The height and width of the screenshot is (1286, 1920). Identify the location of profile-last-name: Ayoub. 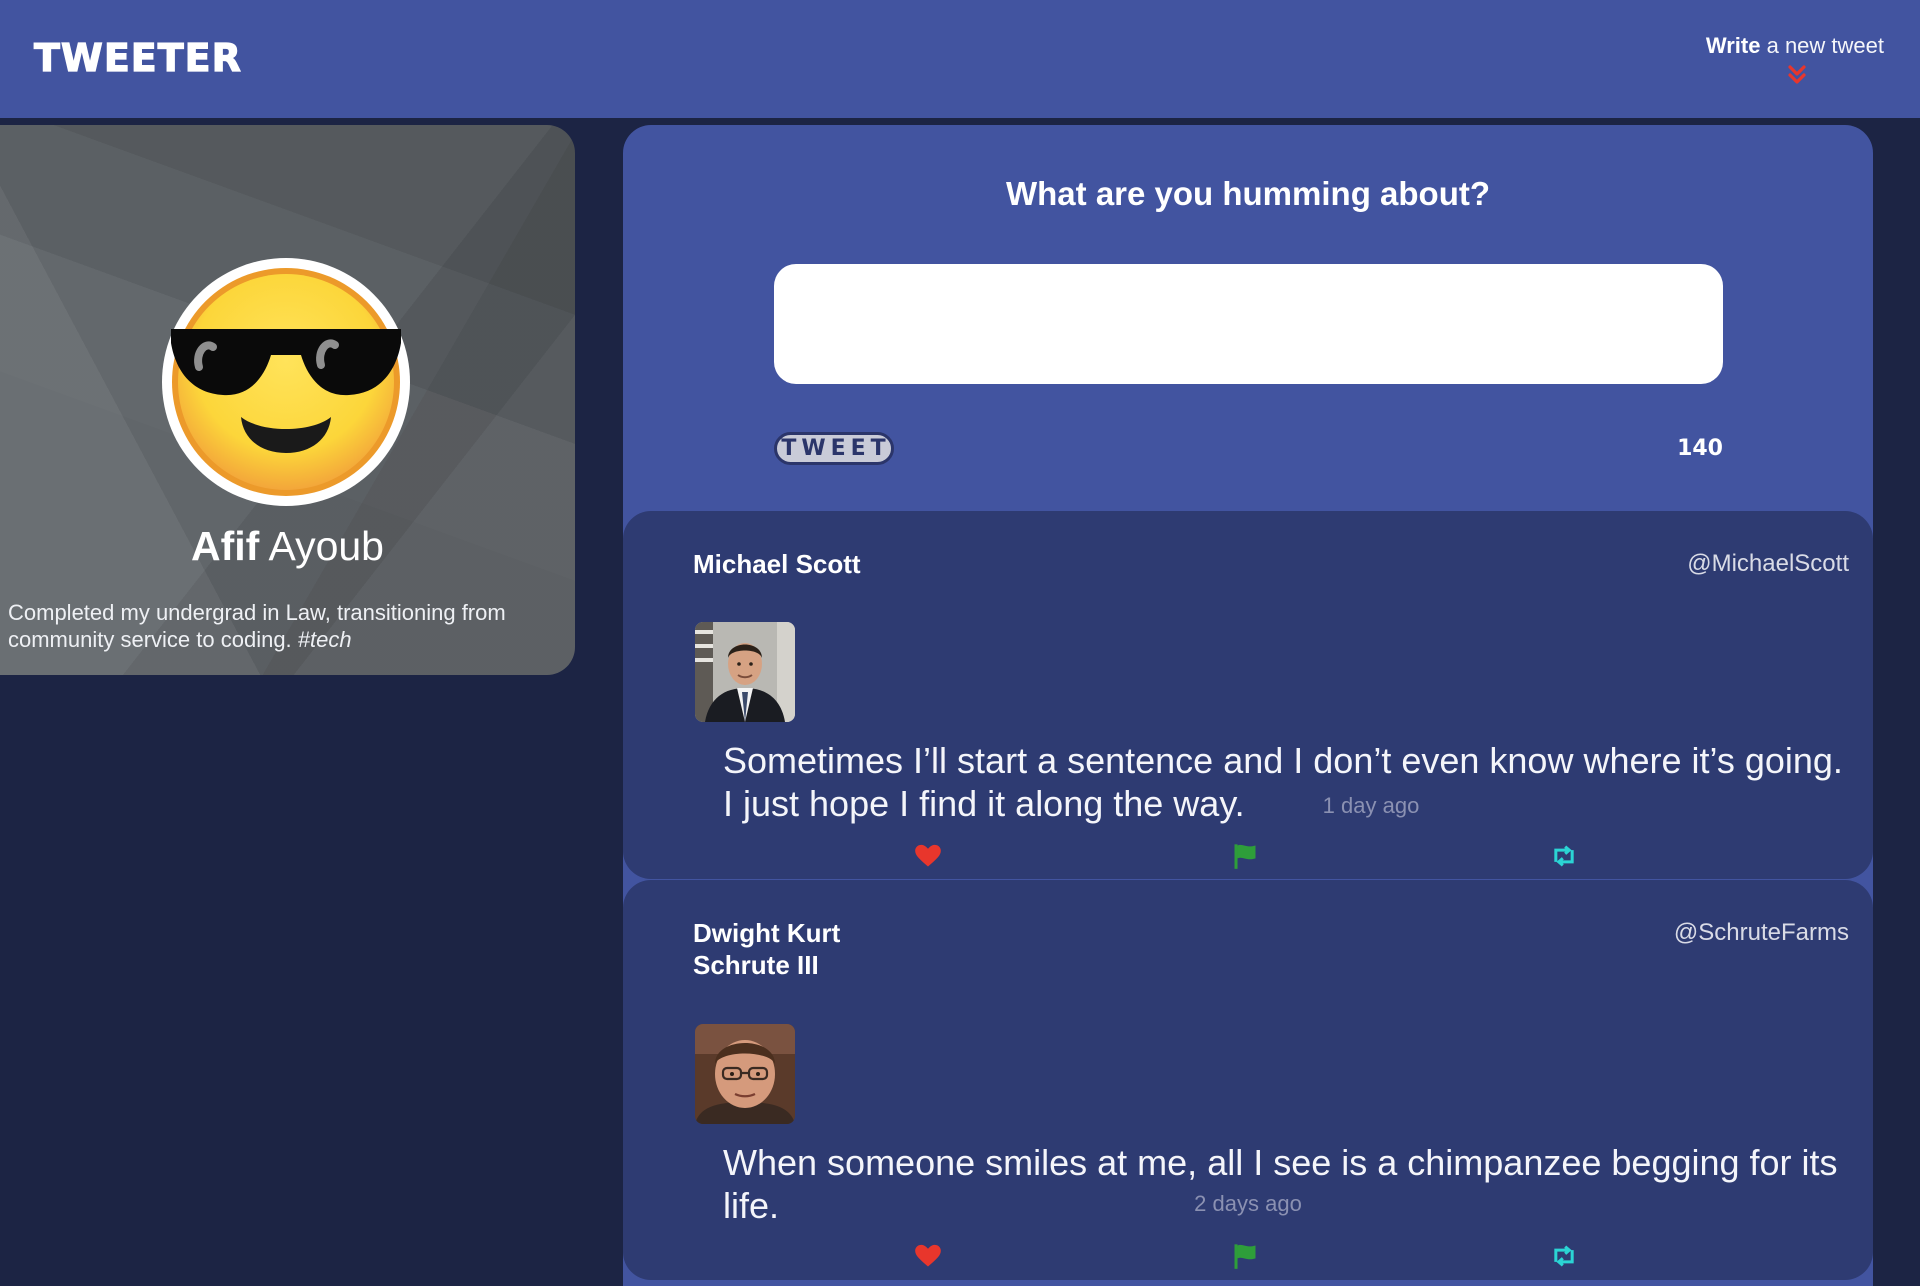
(326, 546).